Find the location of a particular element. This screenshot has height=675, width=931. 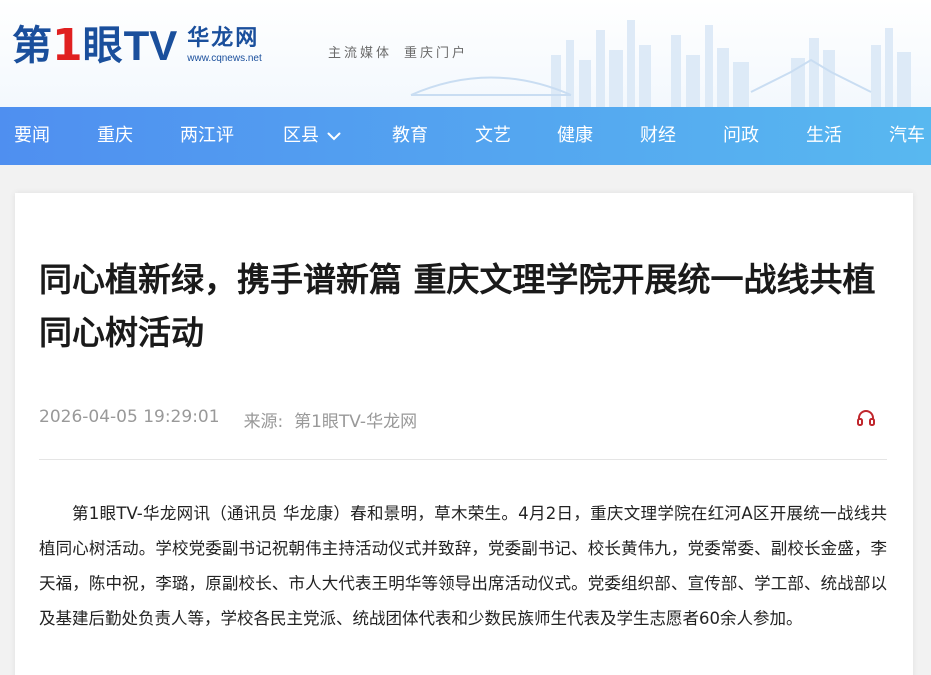

nav-item-label: 财经 is located at coordinates (658, 135).